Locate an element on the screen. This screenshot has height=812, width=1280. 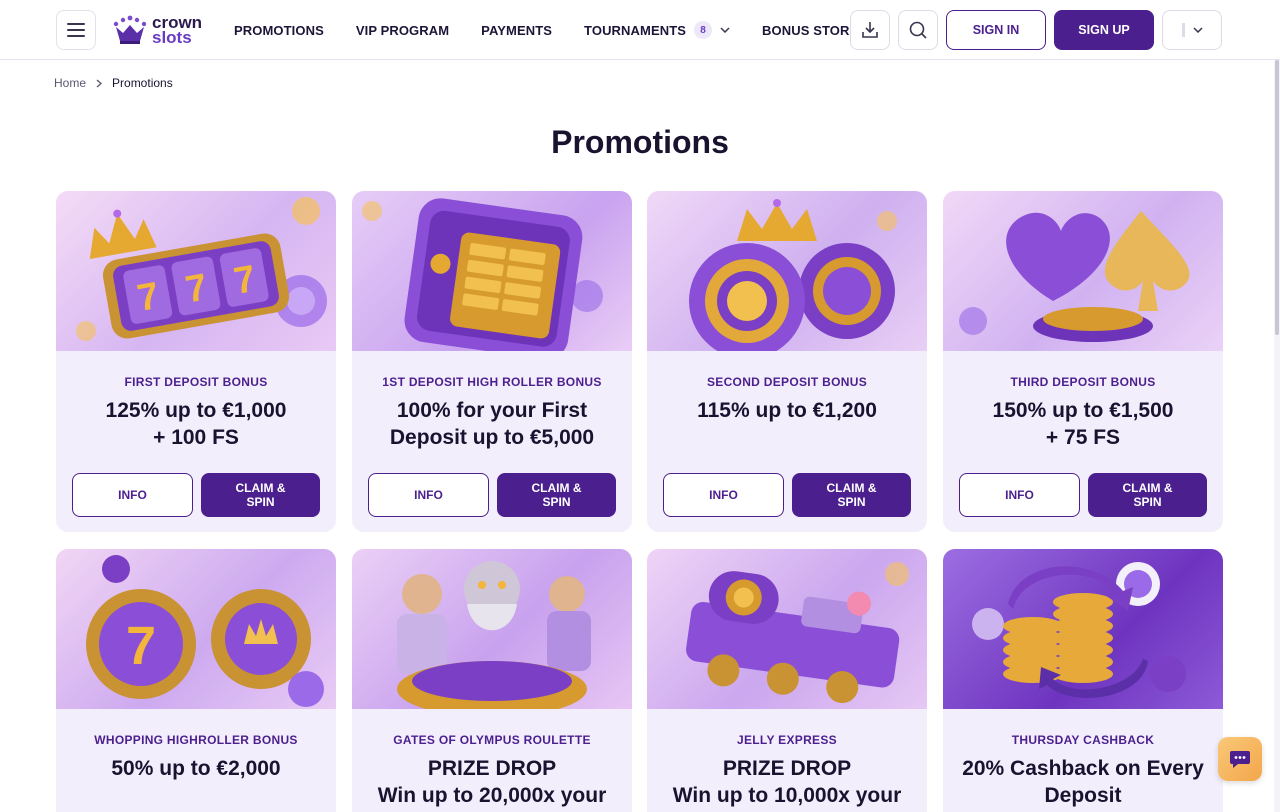
breadcrumb-home-link: Home is located at coordinates (70, 83).